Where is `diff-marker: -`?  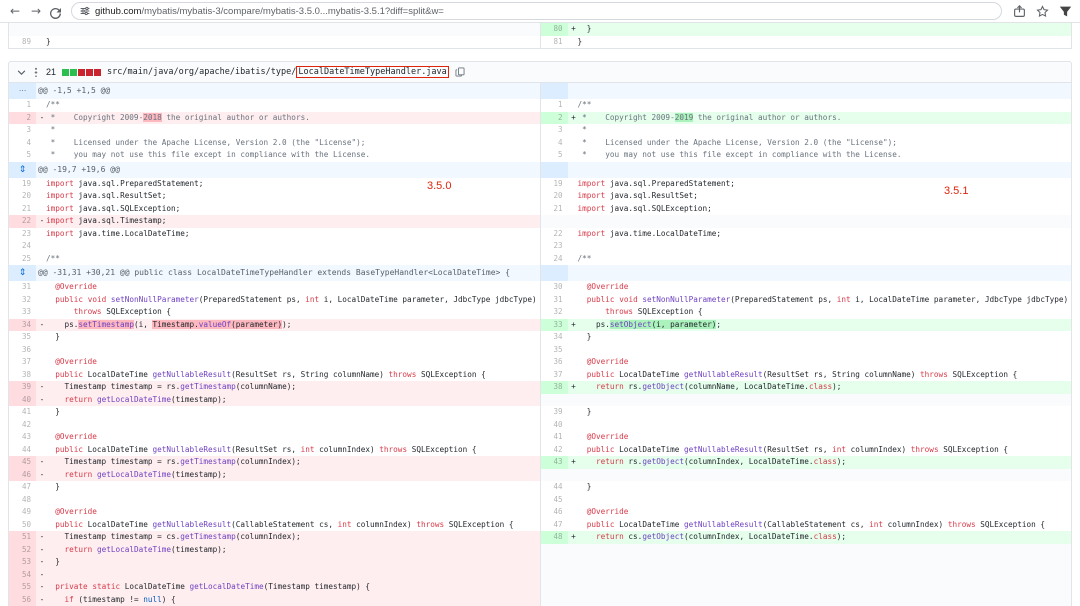 diff-marker: - is located at coordinates (42, 537).